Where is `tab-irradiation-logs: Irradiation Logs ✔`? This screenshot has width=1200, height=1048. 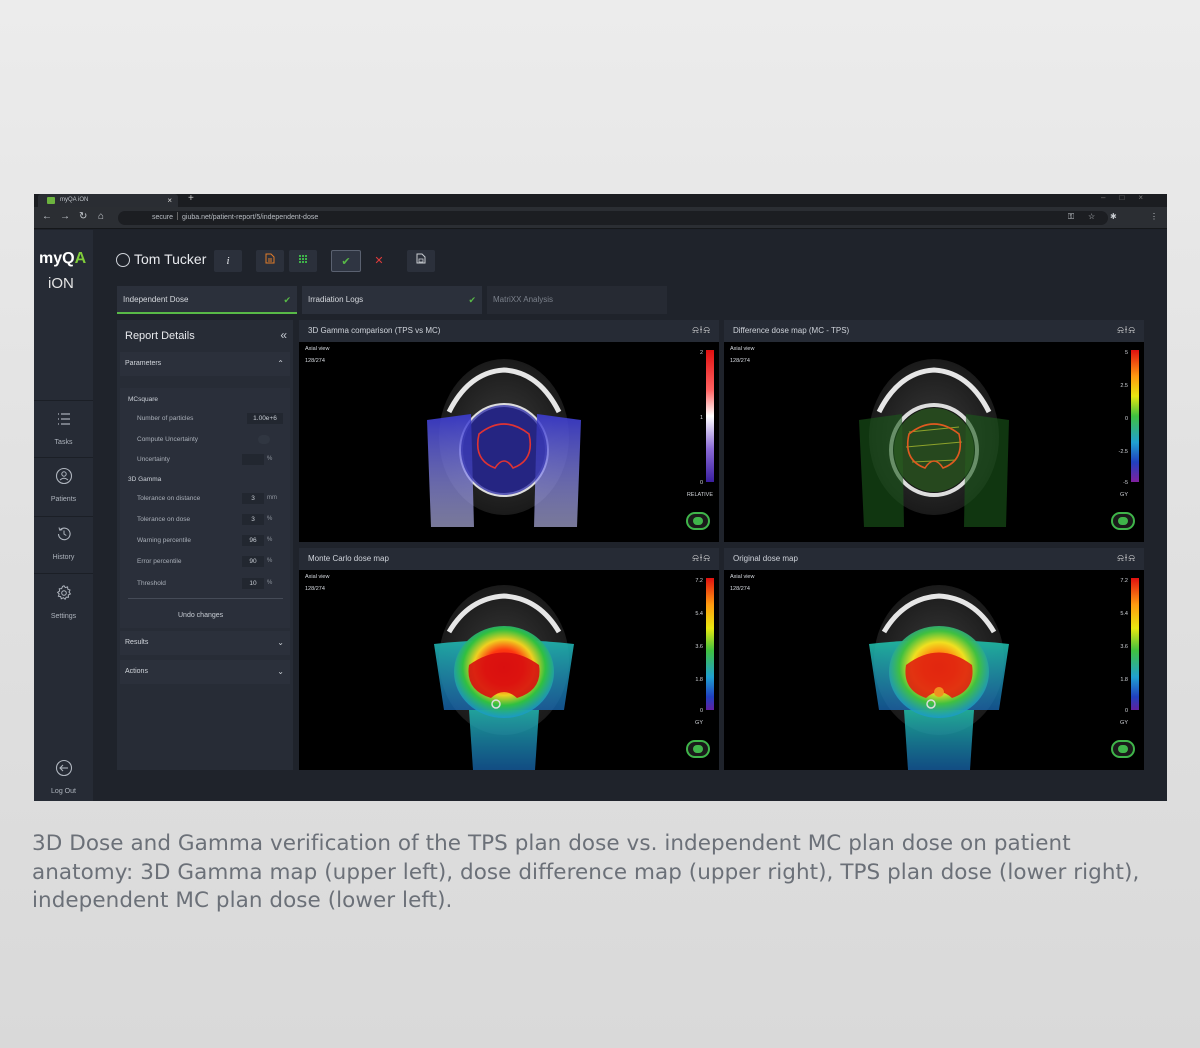 tab-irradiation-logs: Irradiation Logs ✔ is located at coordinates (392, 300).